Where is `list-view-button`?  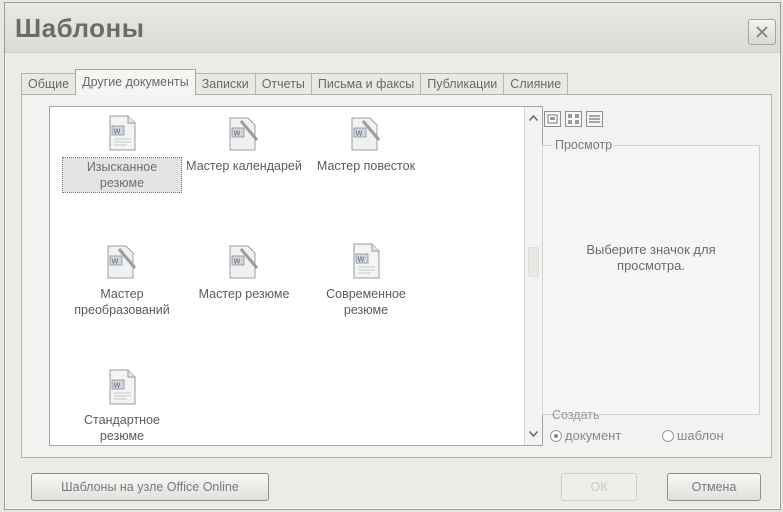 list-view-button is located at coordinates (573, 119).